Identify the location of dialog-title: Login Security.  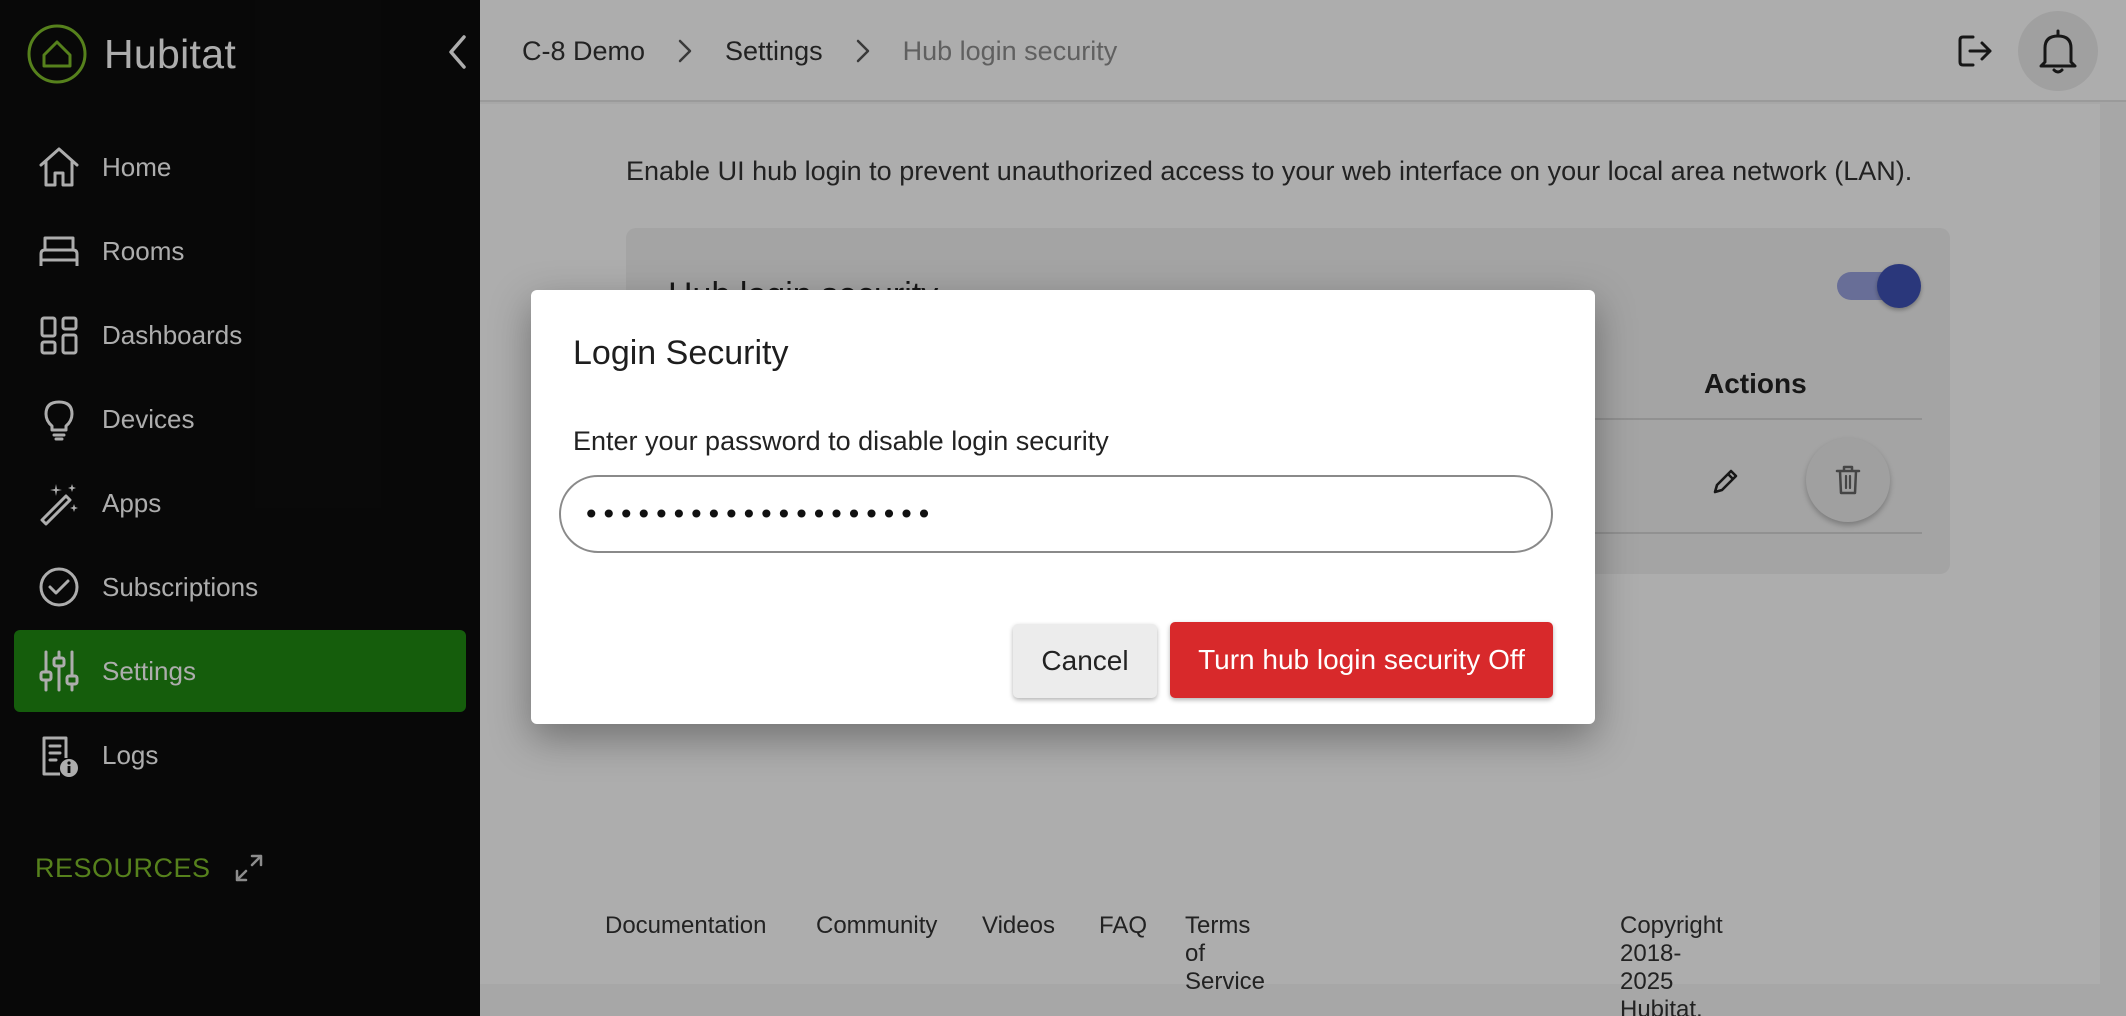
(681, 353).